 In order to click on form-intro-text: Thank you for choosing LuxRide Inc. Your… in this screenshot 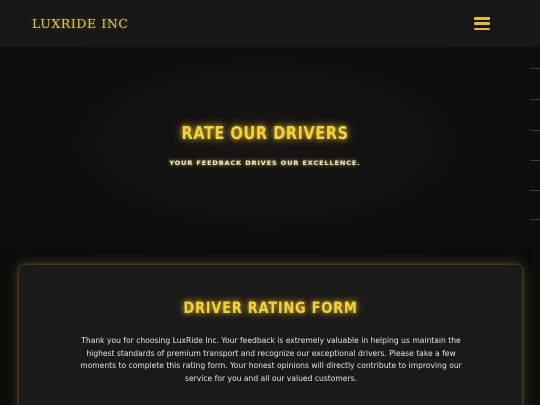, I will do `click(271, 360)`.